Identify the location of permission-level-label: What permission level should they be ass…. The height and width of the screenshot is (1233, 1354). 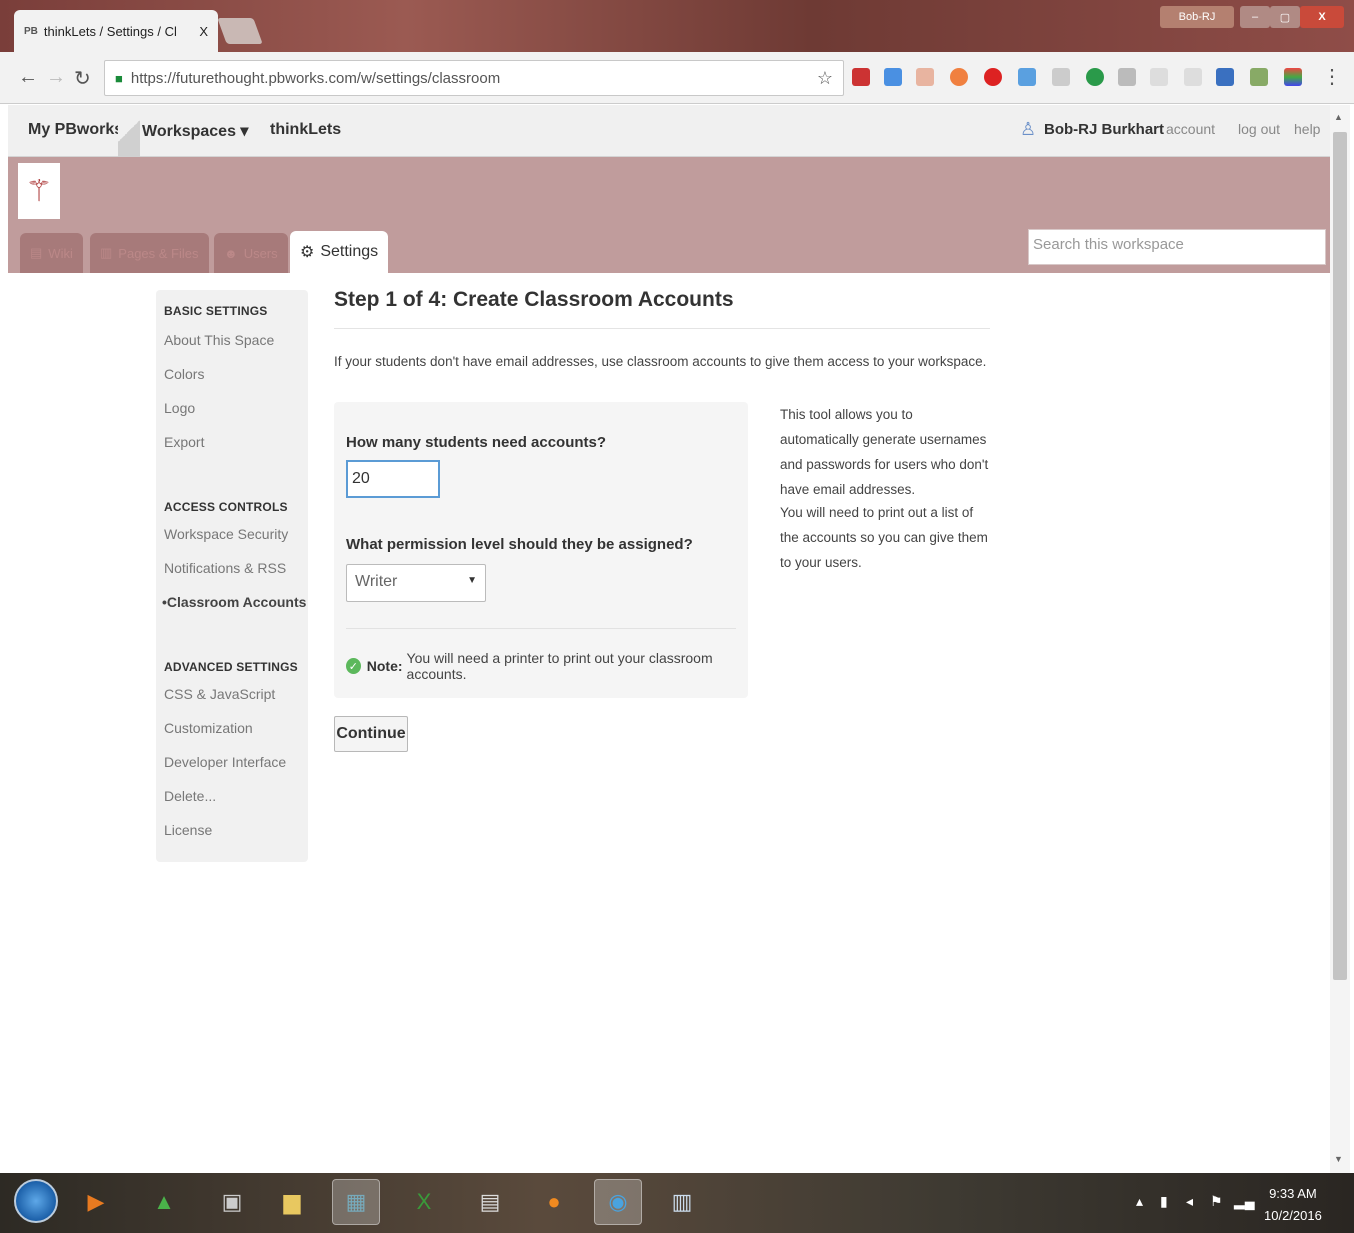
(519, 544).